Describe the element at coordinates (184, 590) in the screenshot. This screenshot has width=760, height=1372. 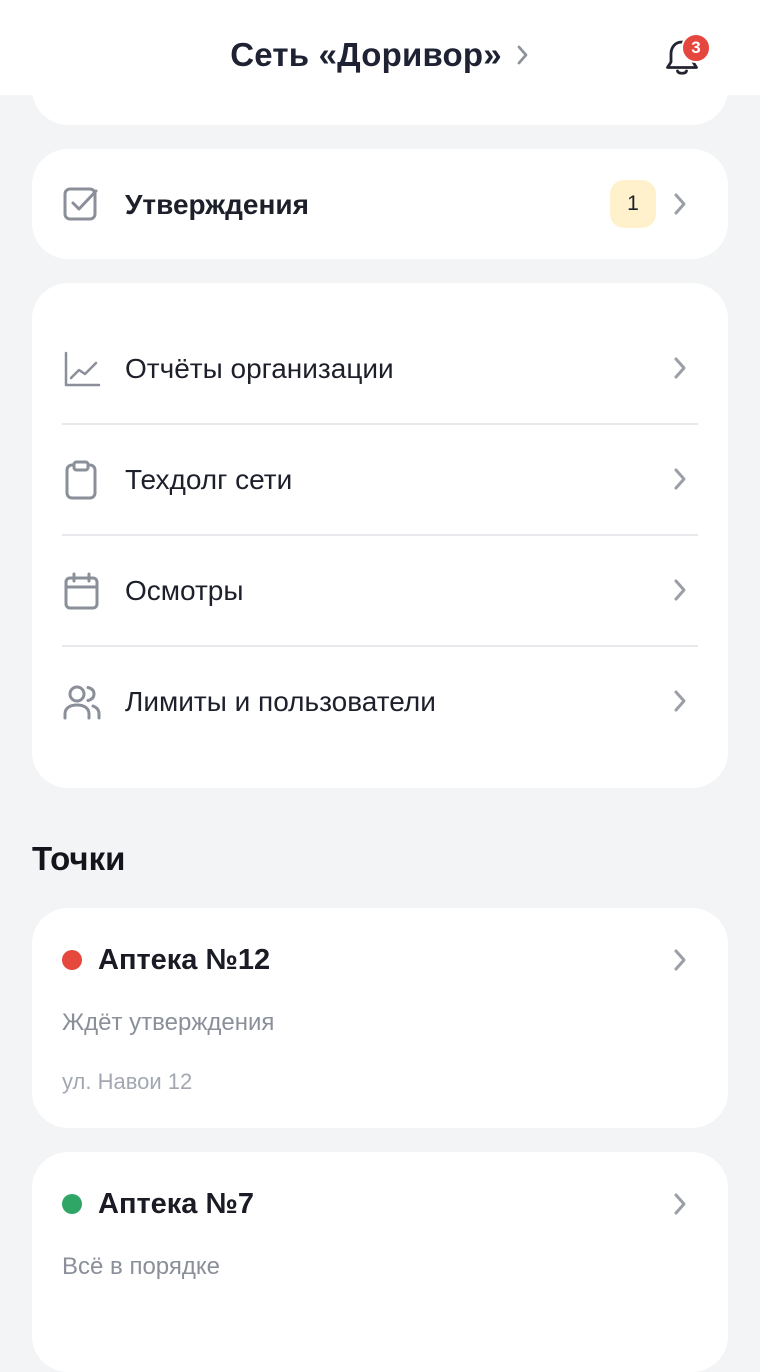
I see `menu-item-label: Осмотры` at that location.